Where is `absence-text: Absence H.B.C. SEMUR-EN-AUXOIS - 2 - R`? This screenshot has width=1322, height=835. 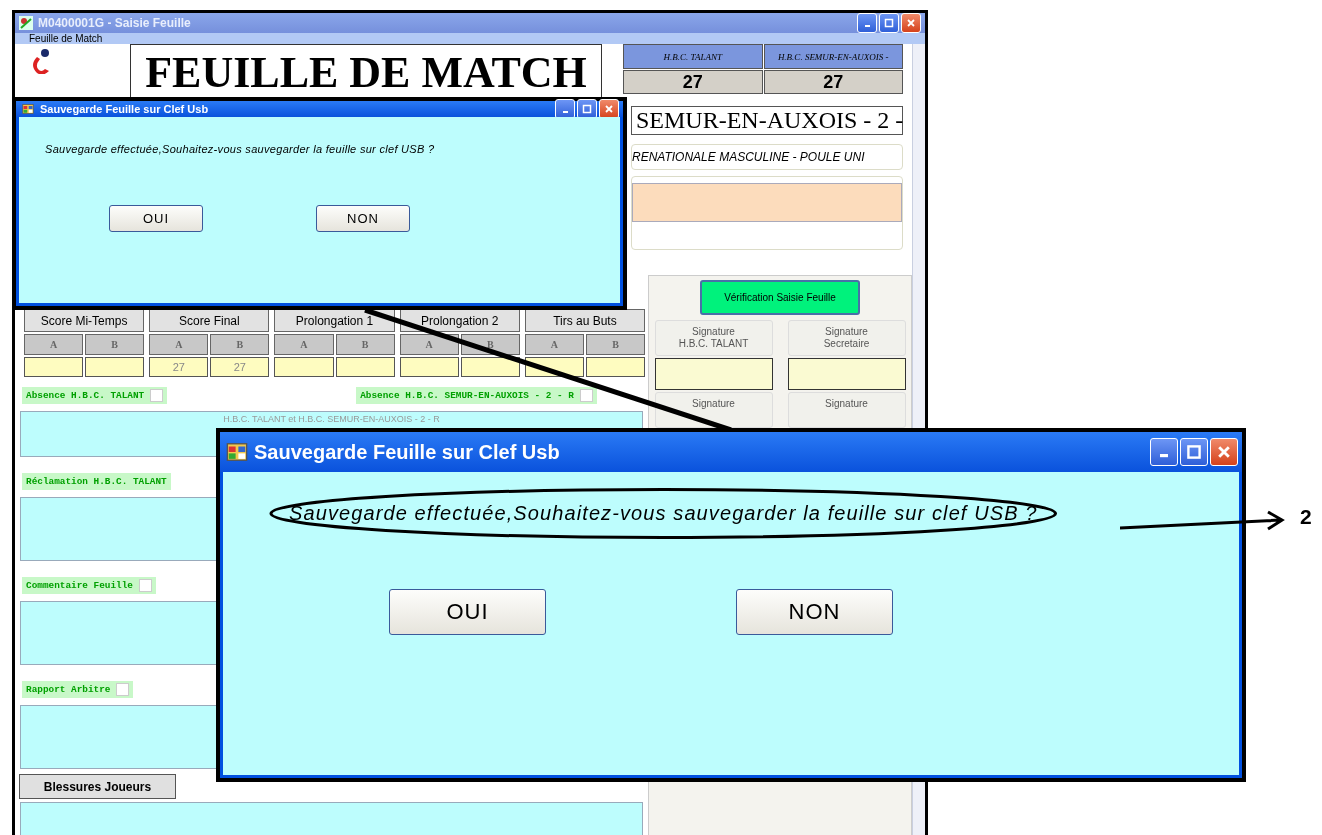 absence-text: Absence H.B.C. SEMUR-EN-AUXOIS - 2 - R is located at coordinates (467, 395).